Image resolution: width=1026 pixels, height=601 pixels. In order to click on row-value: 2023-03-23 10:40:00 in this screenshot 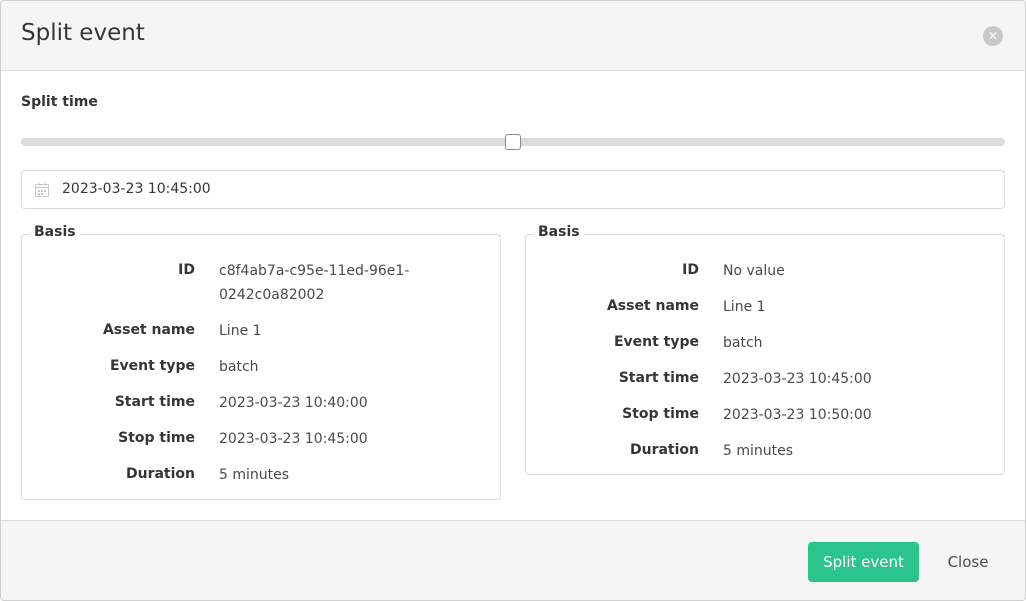, I will do `click(293, 403)`.